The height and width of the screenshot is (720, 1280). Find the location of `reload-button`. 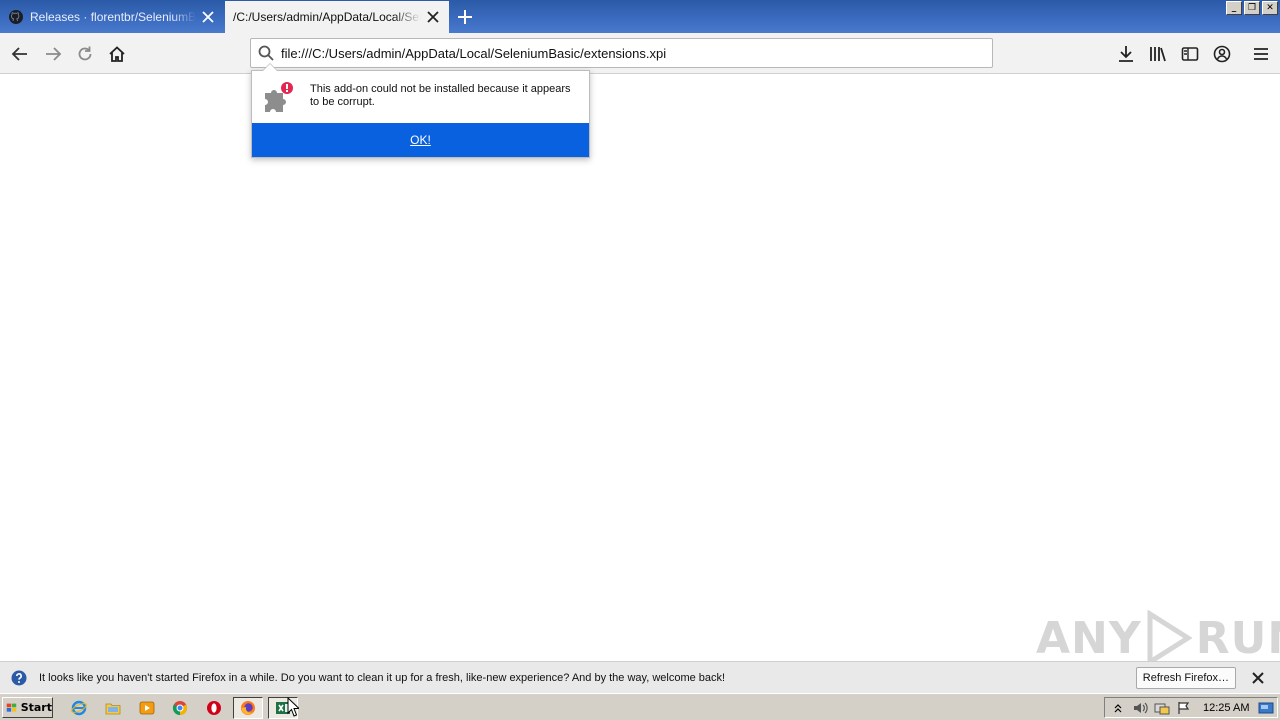

reload-button is located at coordinates (85, 54).